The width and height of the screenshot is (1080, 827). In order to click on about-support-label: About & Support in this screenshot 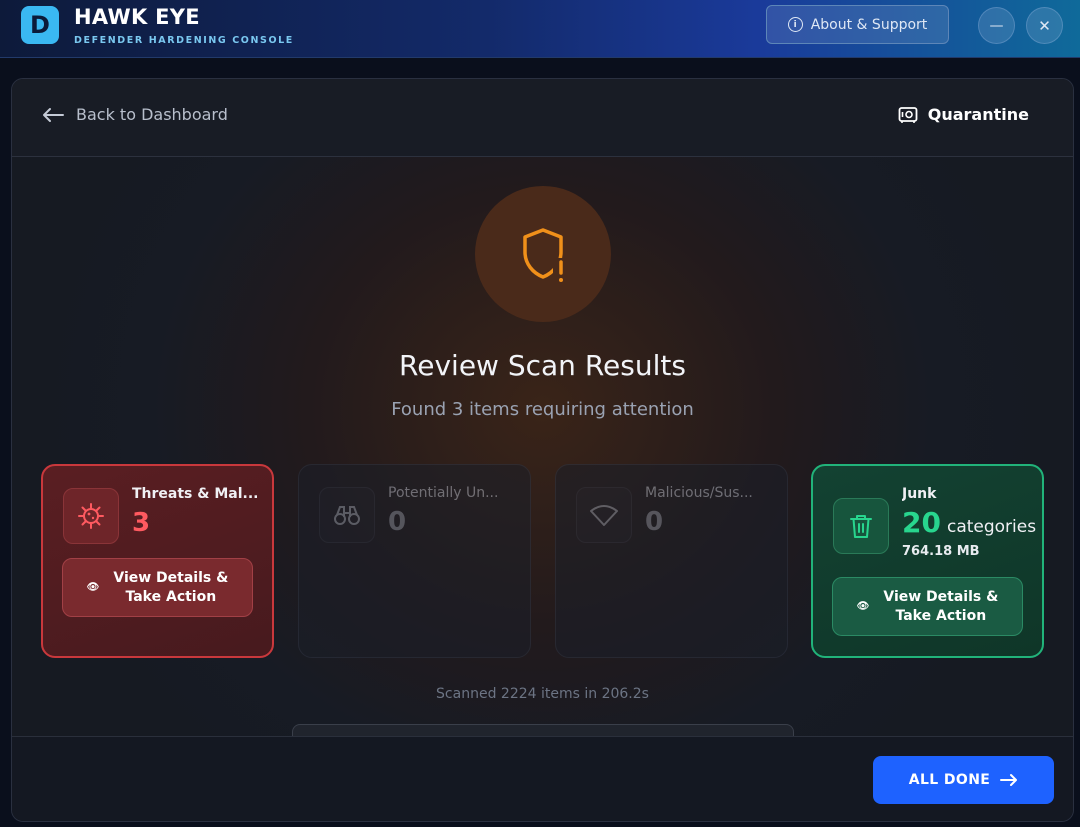, I will do `click(869, 24)`.